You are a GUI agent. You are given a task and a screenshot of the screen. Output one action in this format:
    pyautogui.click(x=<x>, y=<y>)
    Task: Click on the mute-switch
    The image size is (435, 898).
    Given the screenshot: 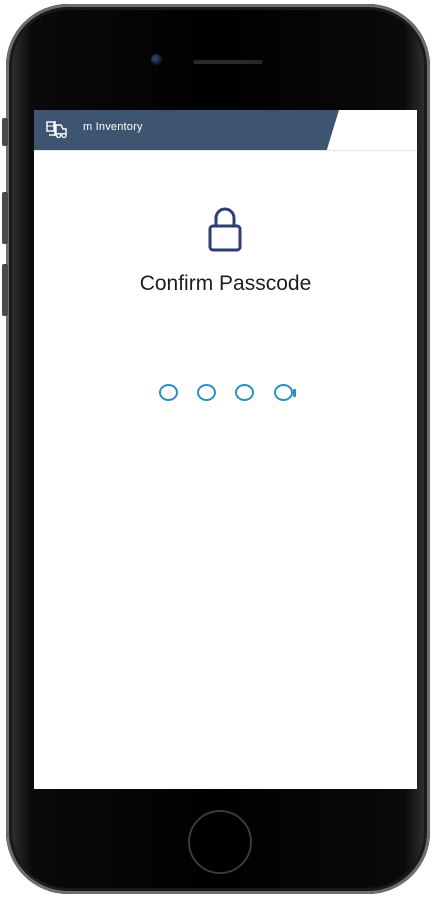 What is the action you would take?
    pyautogui.click(x=5, y=132)
    